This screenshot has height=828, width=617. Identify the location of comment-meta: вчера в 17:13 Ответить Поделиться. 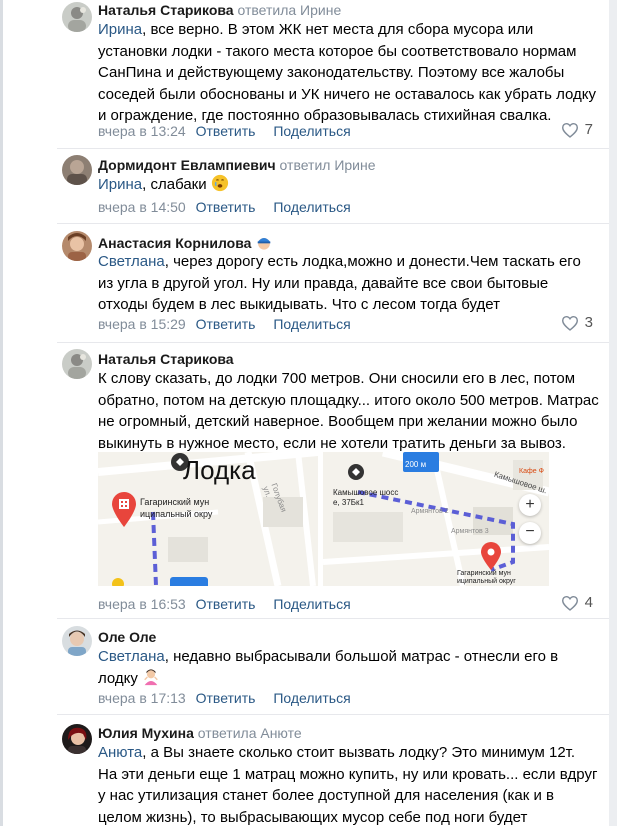
(224, 698).